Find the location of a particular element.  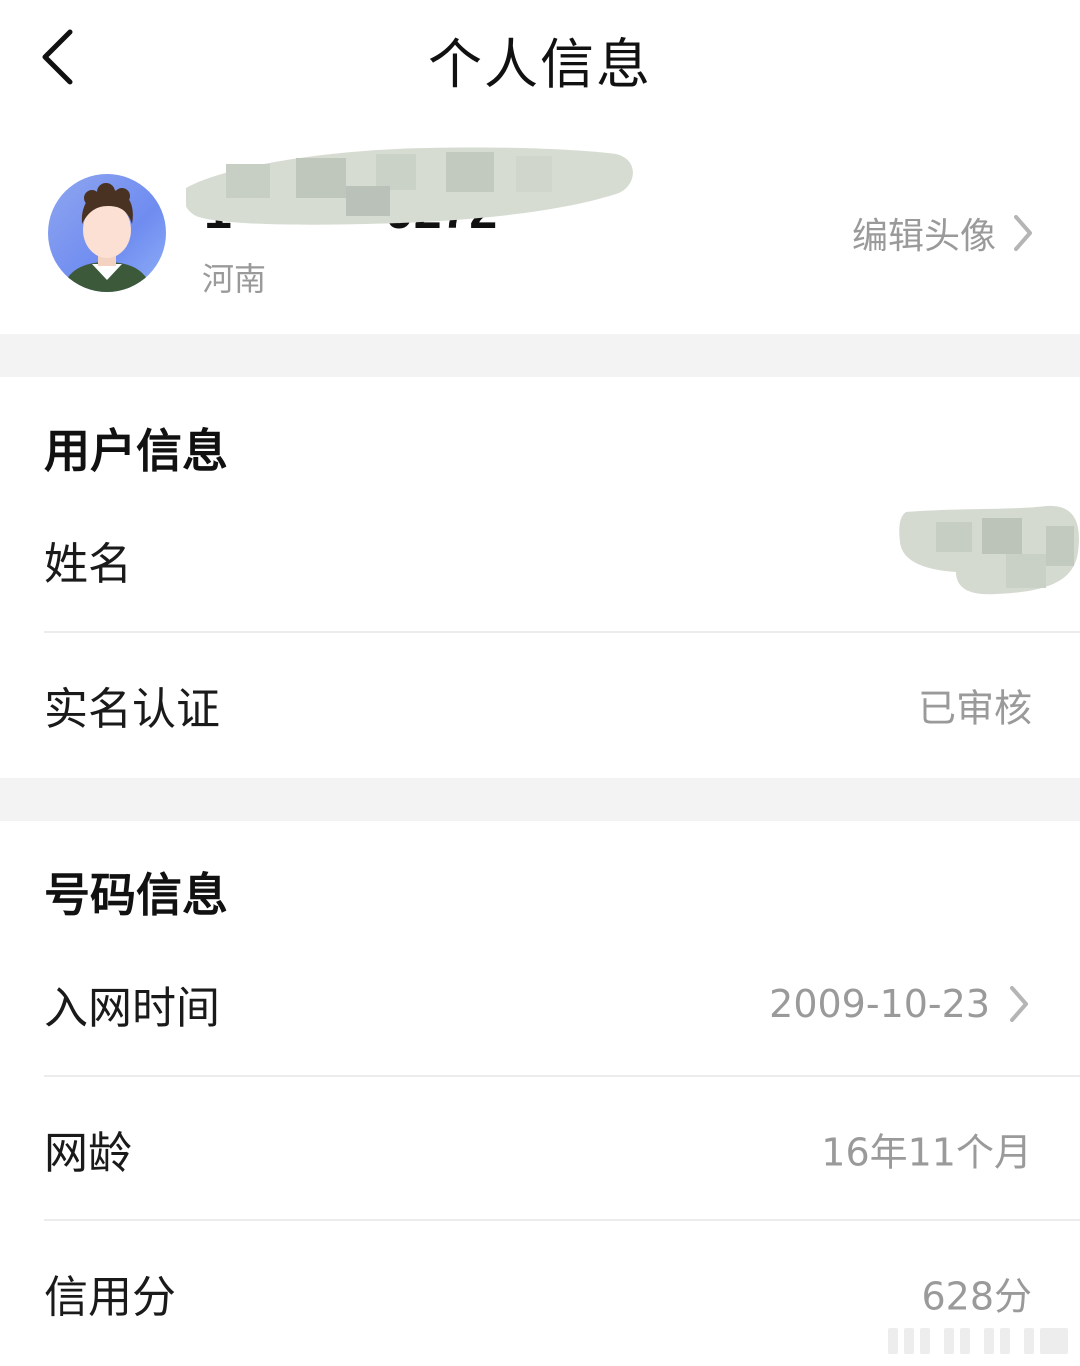

row-label-network-age: 网龄 is located at coordinates (88, 1153).